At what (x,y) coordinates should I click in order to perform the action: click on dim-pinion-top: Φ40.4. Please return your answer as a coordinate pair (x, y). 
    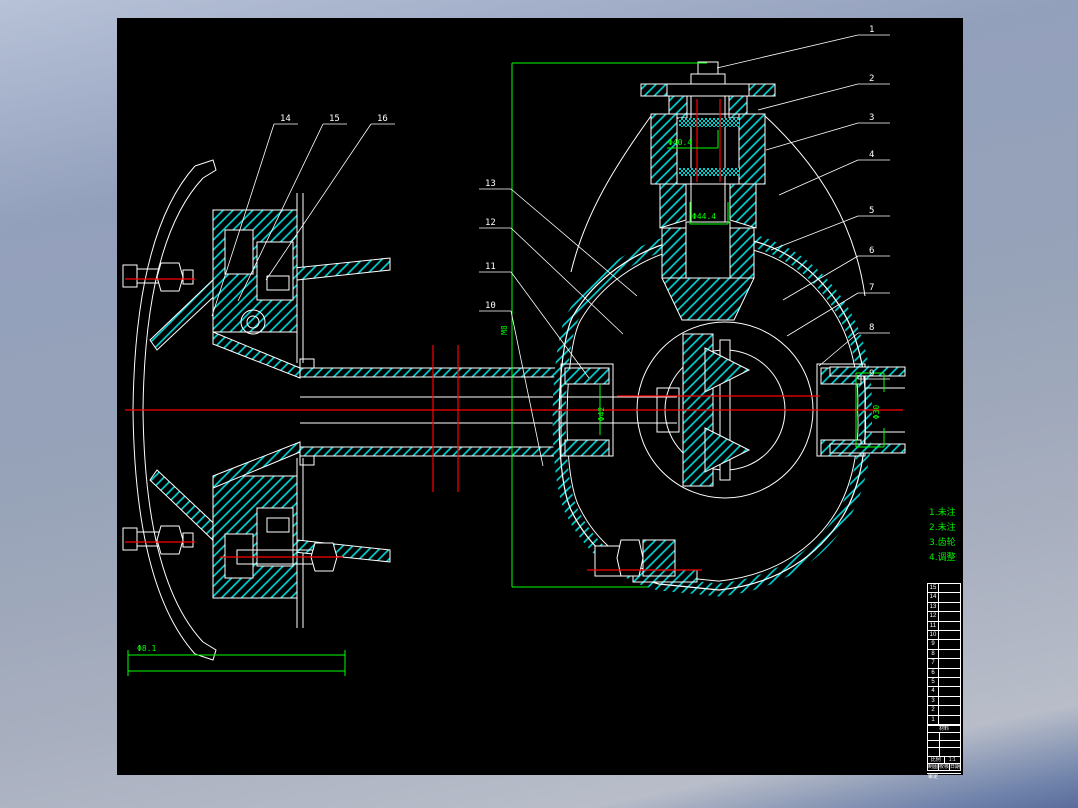
    Looking at the image, I should click on (680, 142).